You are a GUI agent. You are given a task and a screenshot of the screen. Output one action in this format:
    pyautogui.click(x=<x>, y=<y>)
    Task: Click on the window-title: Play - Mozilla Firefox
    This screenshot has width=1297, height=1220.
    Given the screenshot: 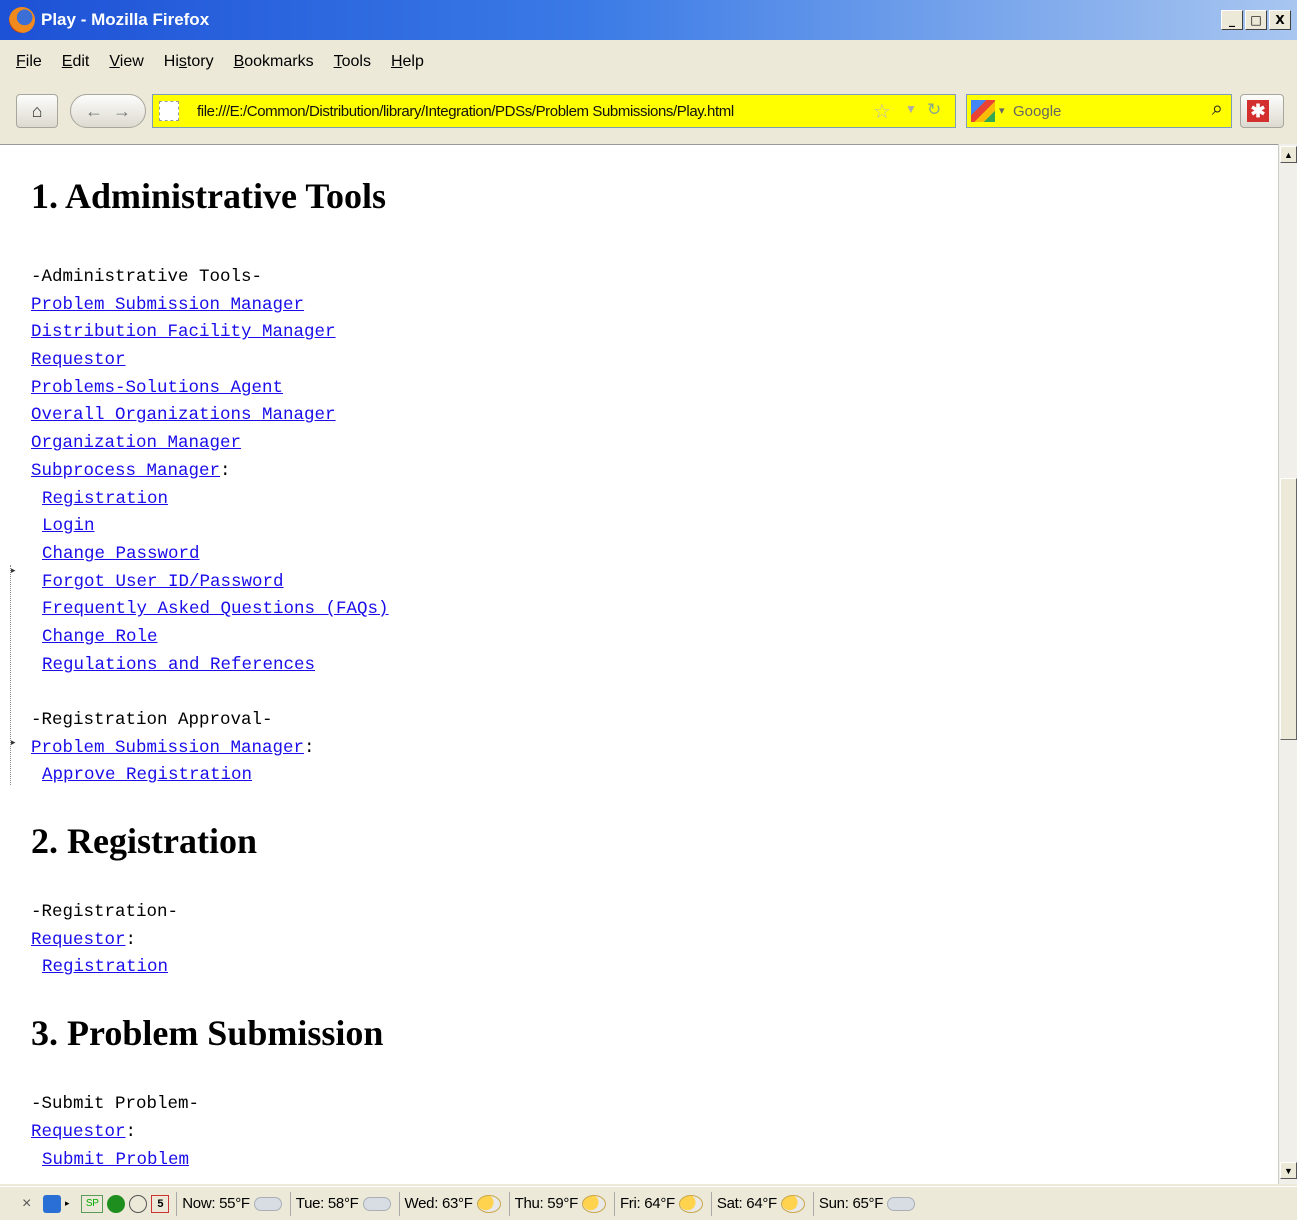 What is the action you would take?
    pyautogui.click(x=125, y=19)
    